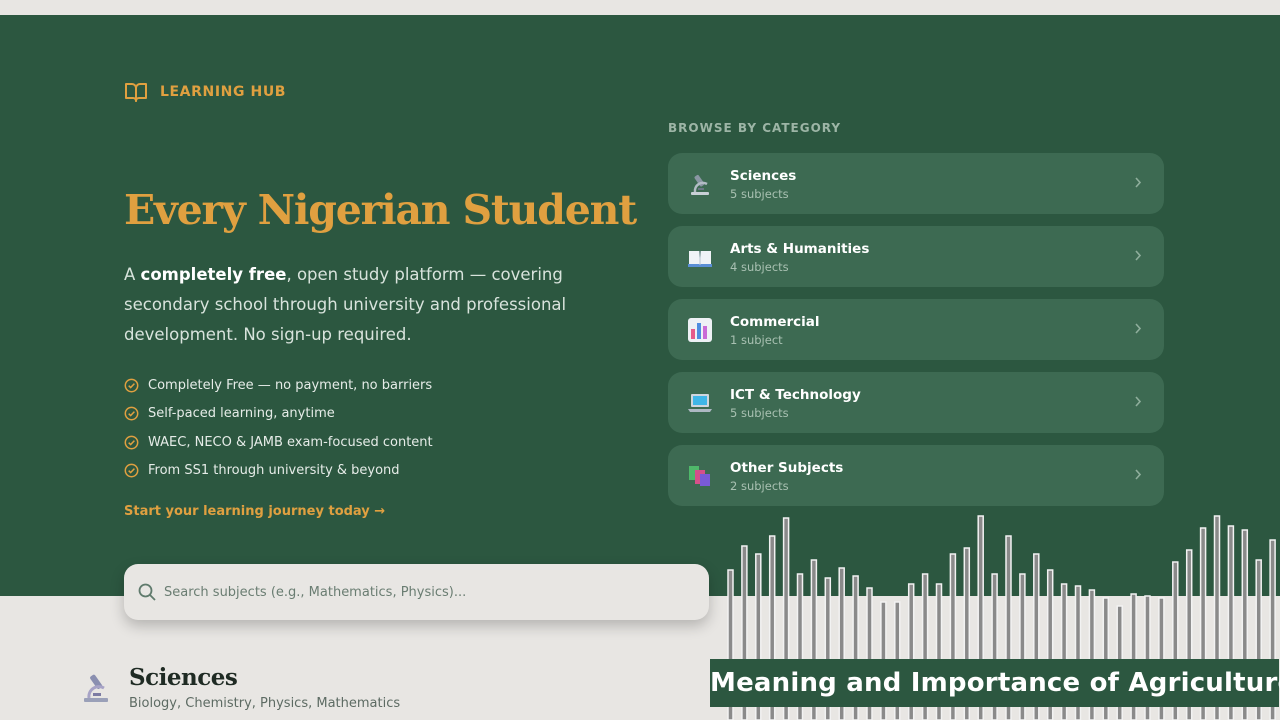 Image resolution: width=1280 pixels, height=720 pixels. What do you see at coordinates (241, 414) in the screenshot?
I see `feature-label: Self-paced learning, anytime` at bounding box center [241, 414].